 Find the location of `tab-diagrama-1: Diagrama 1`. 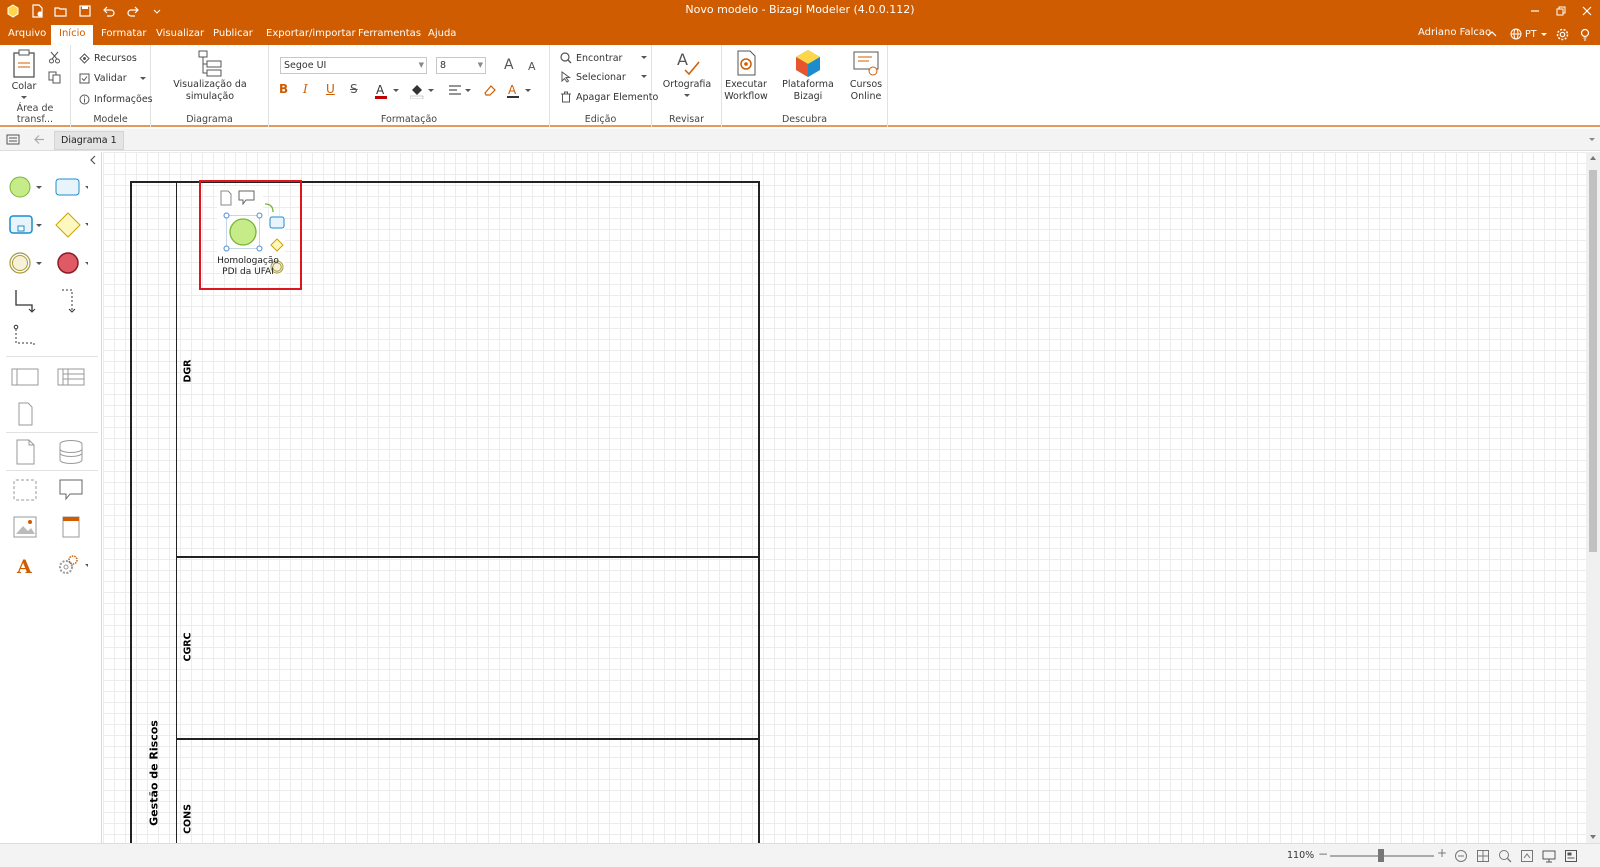

tab-diagrama-1: Diagrama 1 is located at coordinates (89, 140).